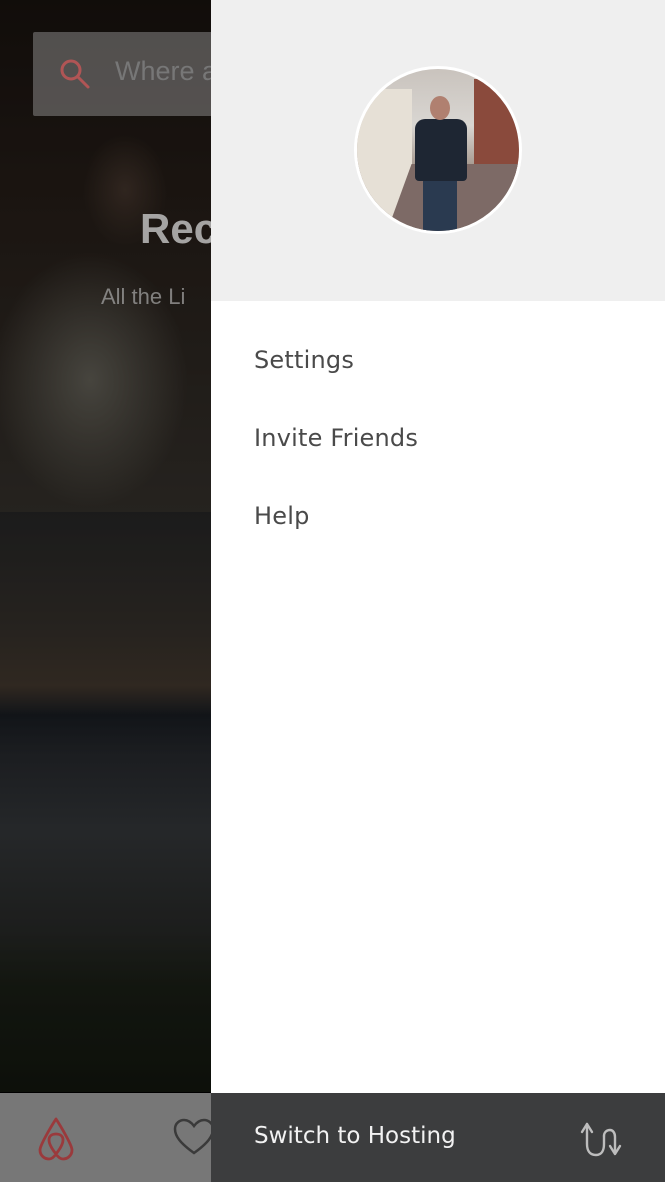 Image resolution: width=665 pixels, height=1182 pixels. Describe the element at coordinates (163, 71) in the screenshot. I see `search-placeholder: Where a` at that location.